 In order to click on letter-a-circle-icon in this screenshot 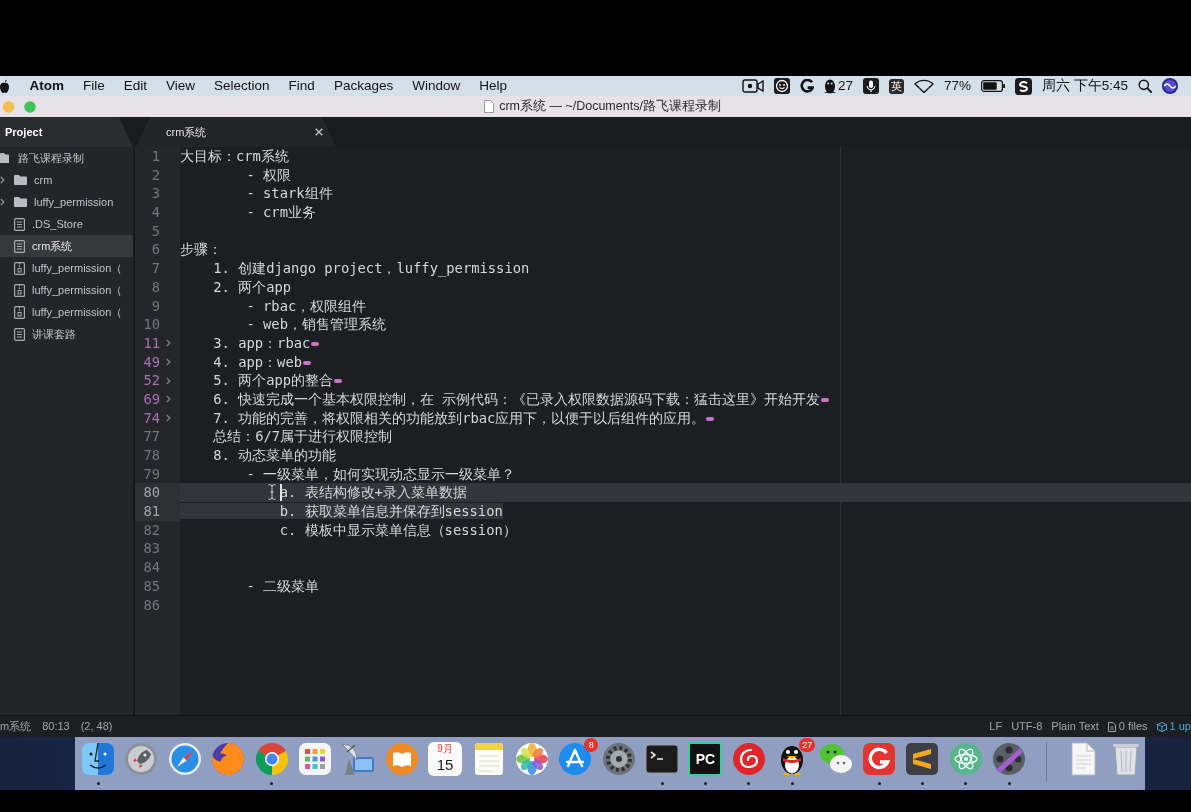, I will do `click(575, 759)`.